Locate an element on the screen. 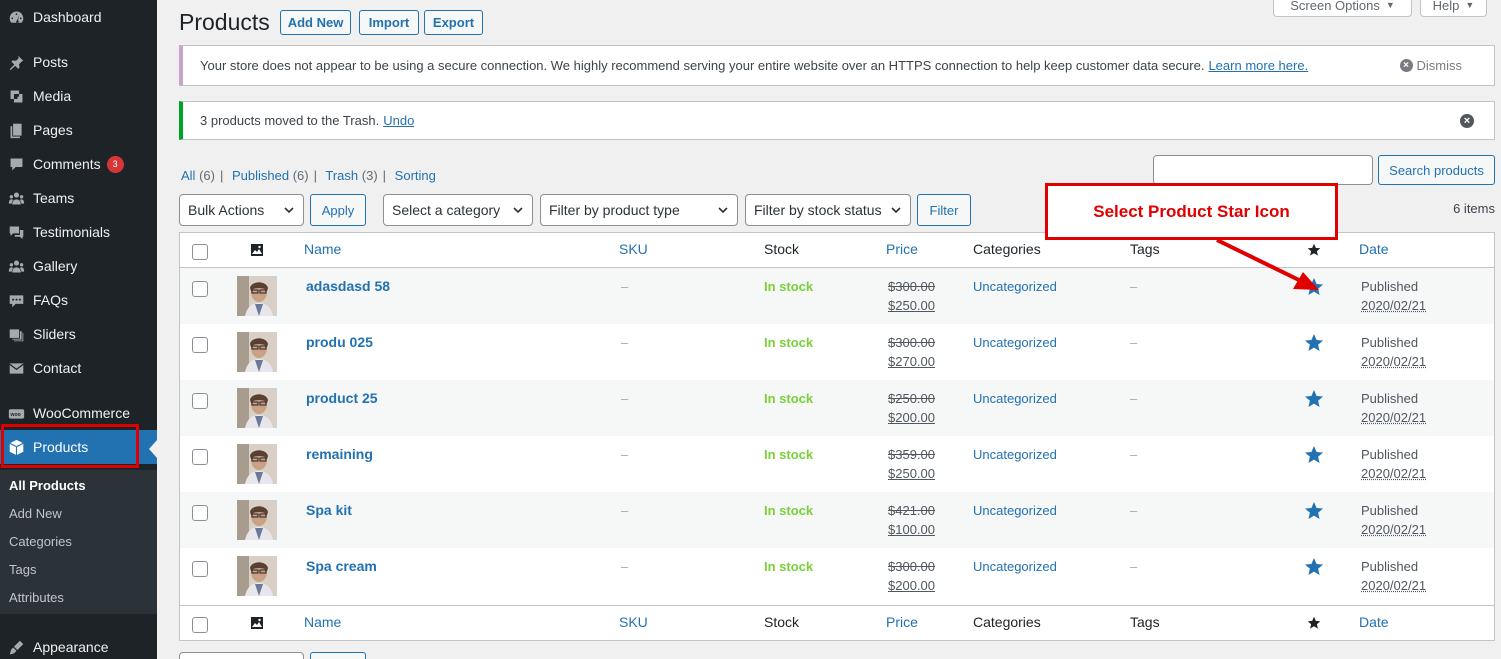 The image size is (1501, 659). pin-icon is located at coordinates (16, 62).